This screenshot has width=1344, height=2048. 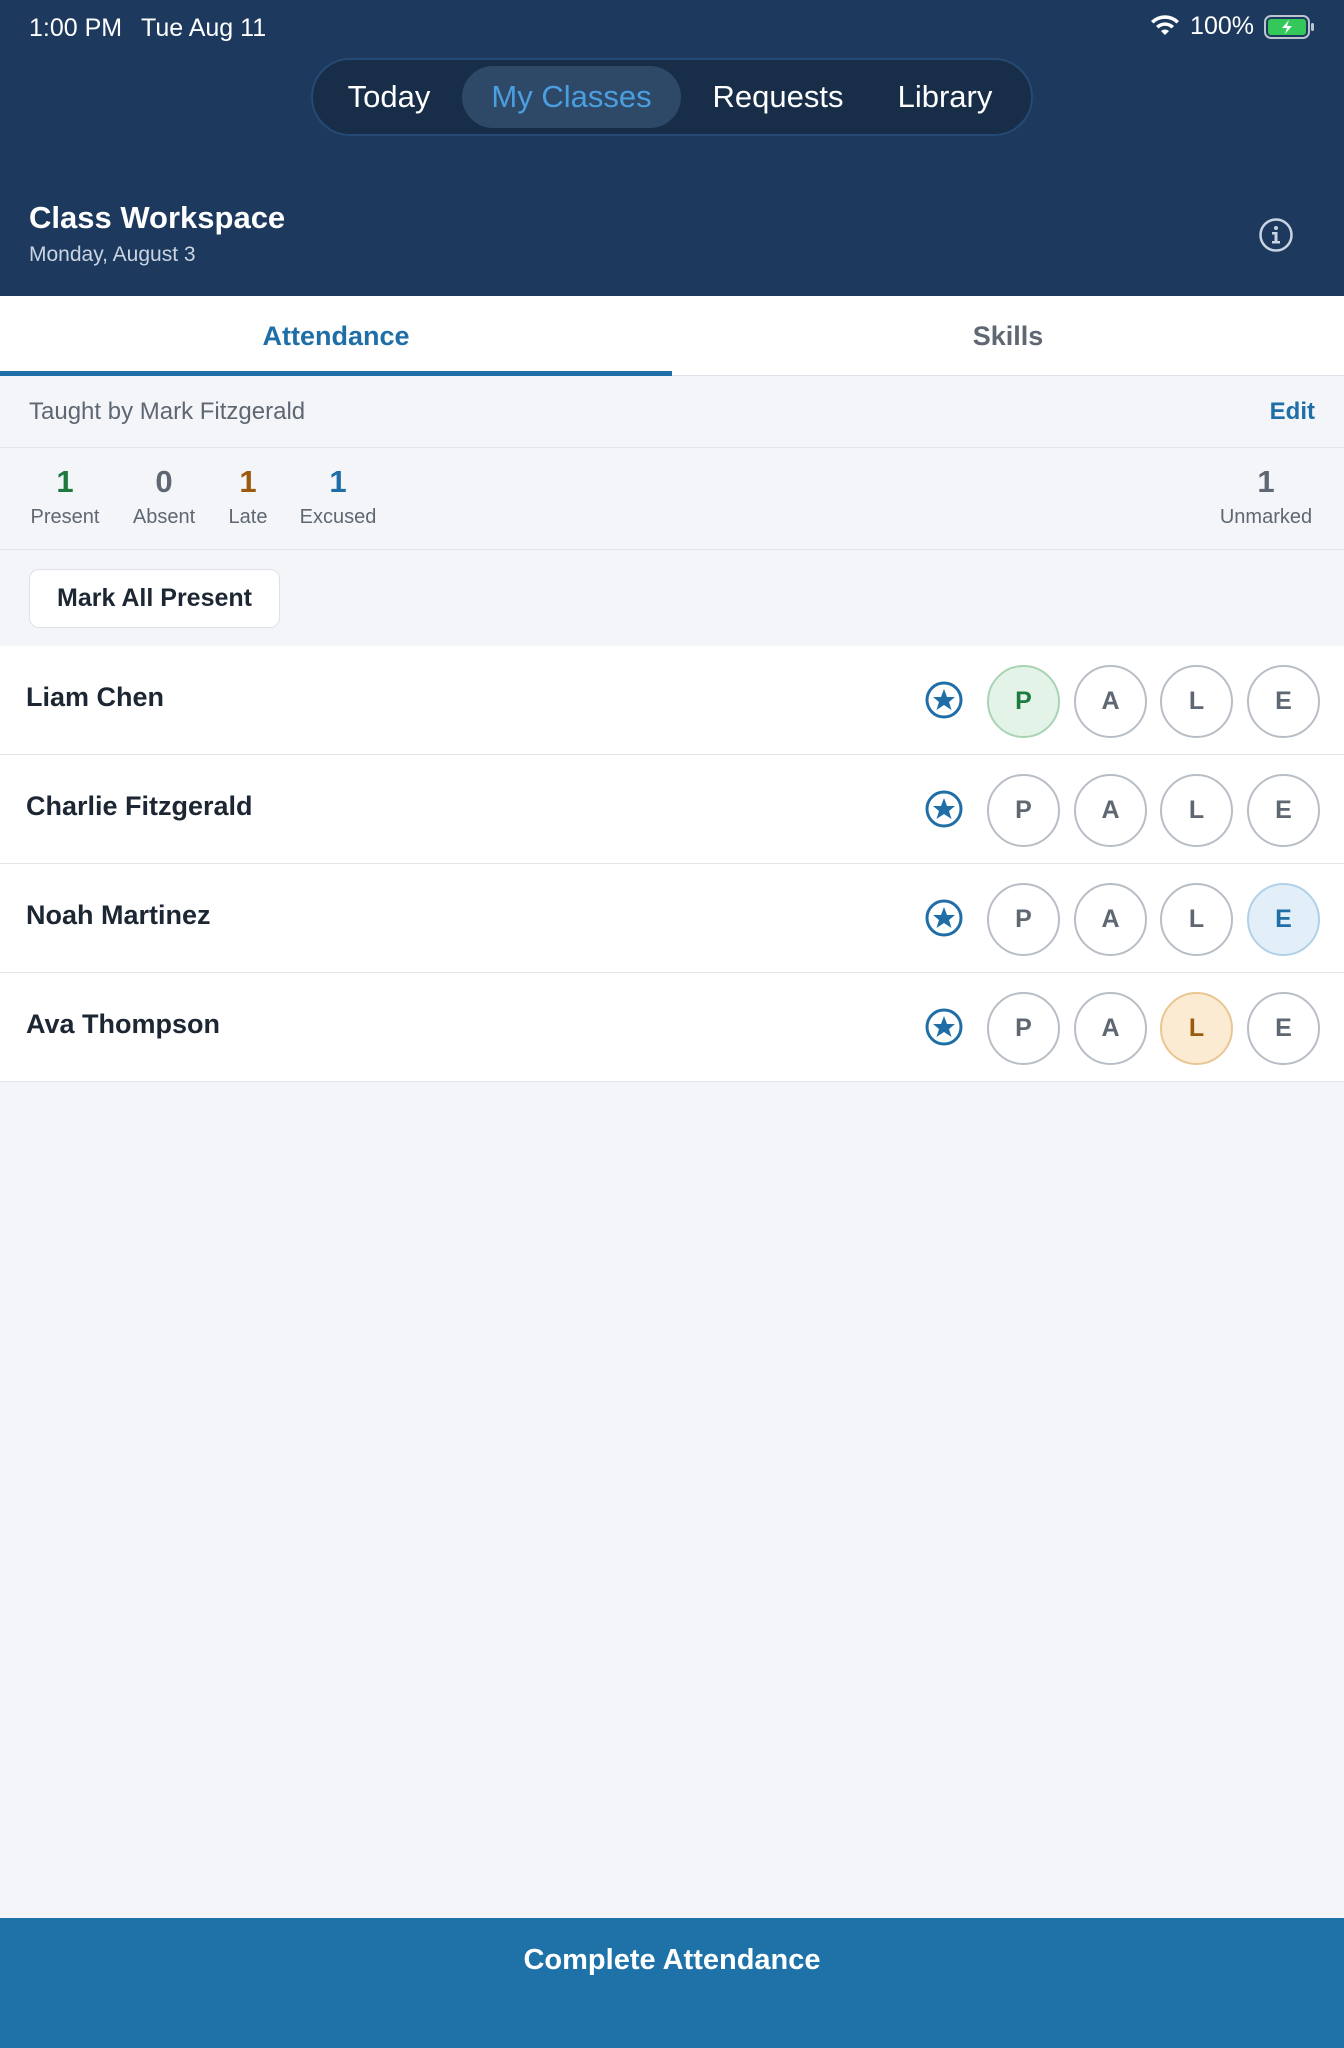 What do you see at coordinates (672, 1027) in the screenshot?
I see `student-row: Ava Thompson P A L E` at bounding box center [672, 1027].